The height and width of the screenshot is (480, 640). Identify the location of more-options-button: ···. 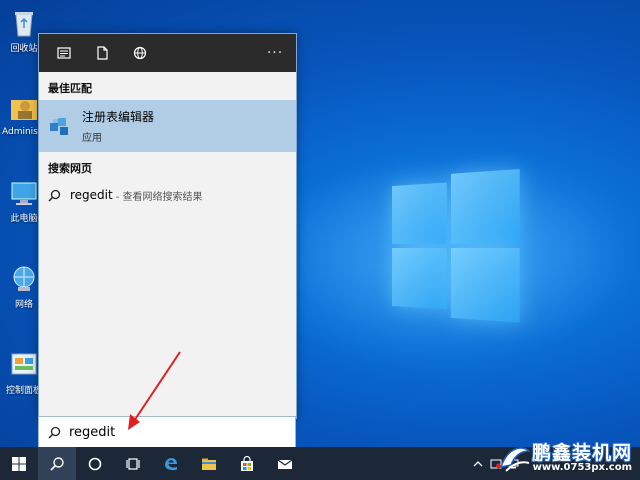
(275, 53).